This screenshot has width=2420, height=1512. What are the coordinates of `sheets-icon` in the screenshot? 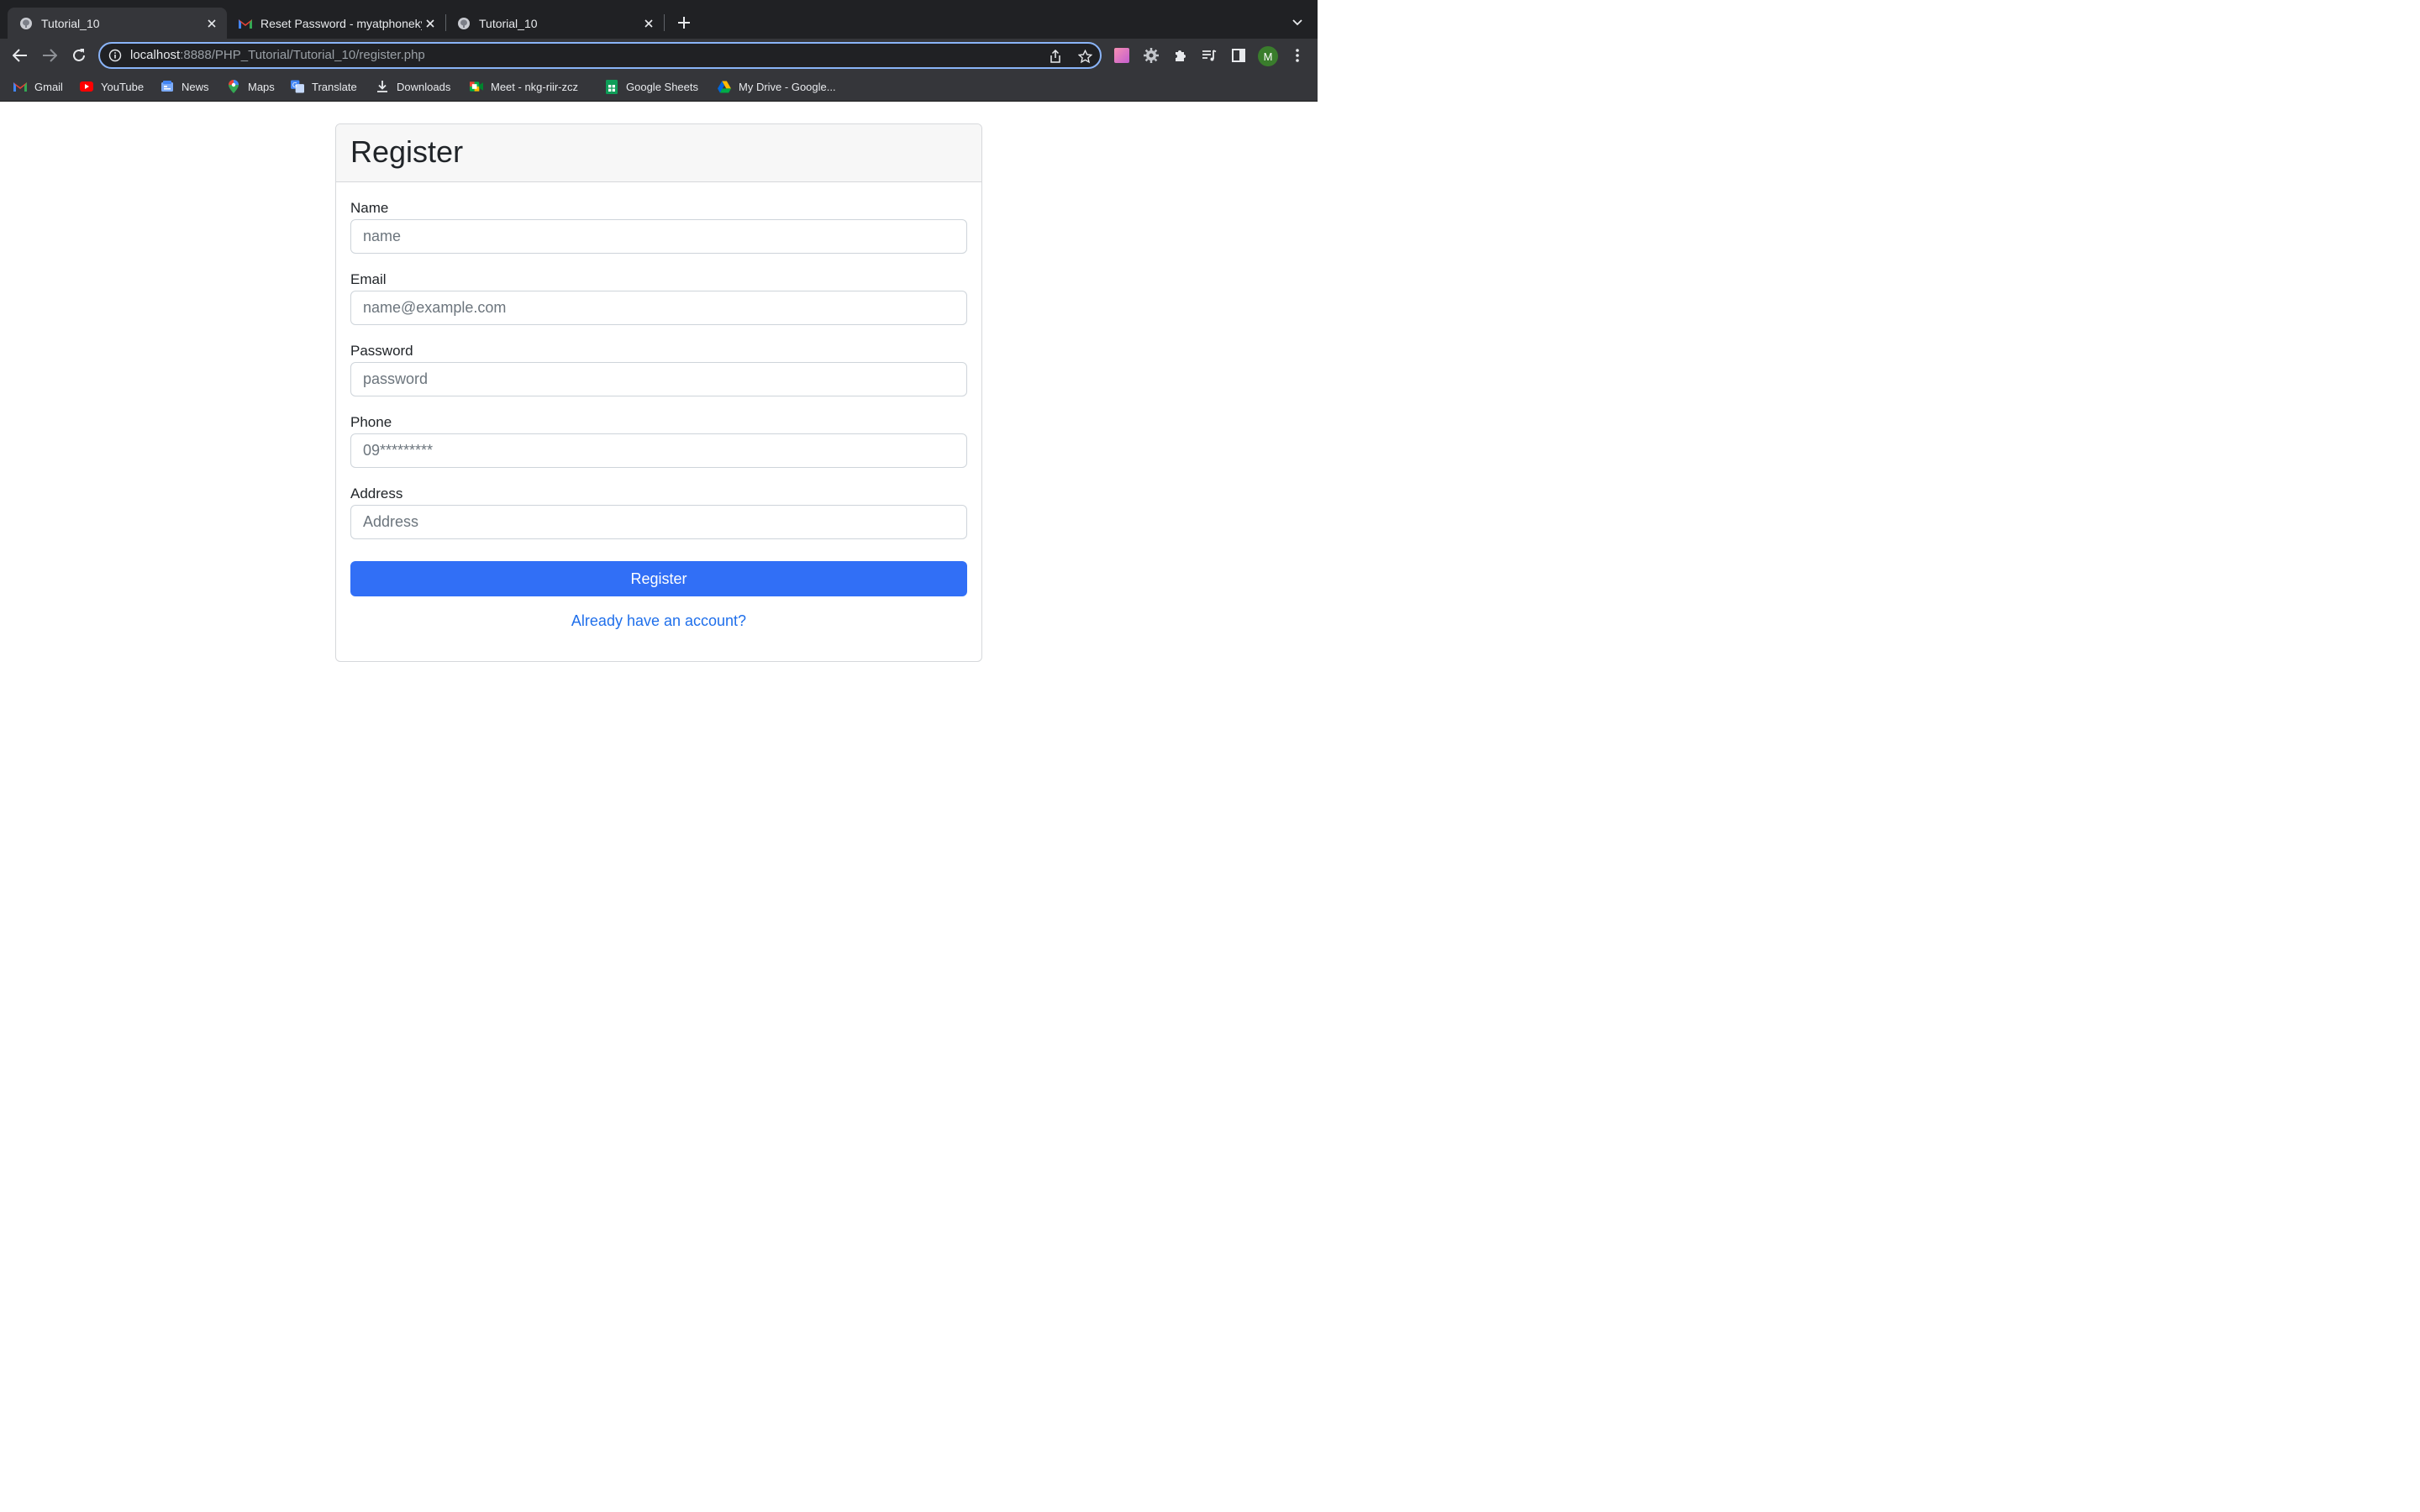 It's located at (612, 86).